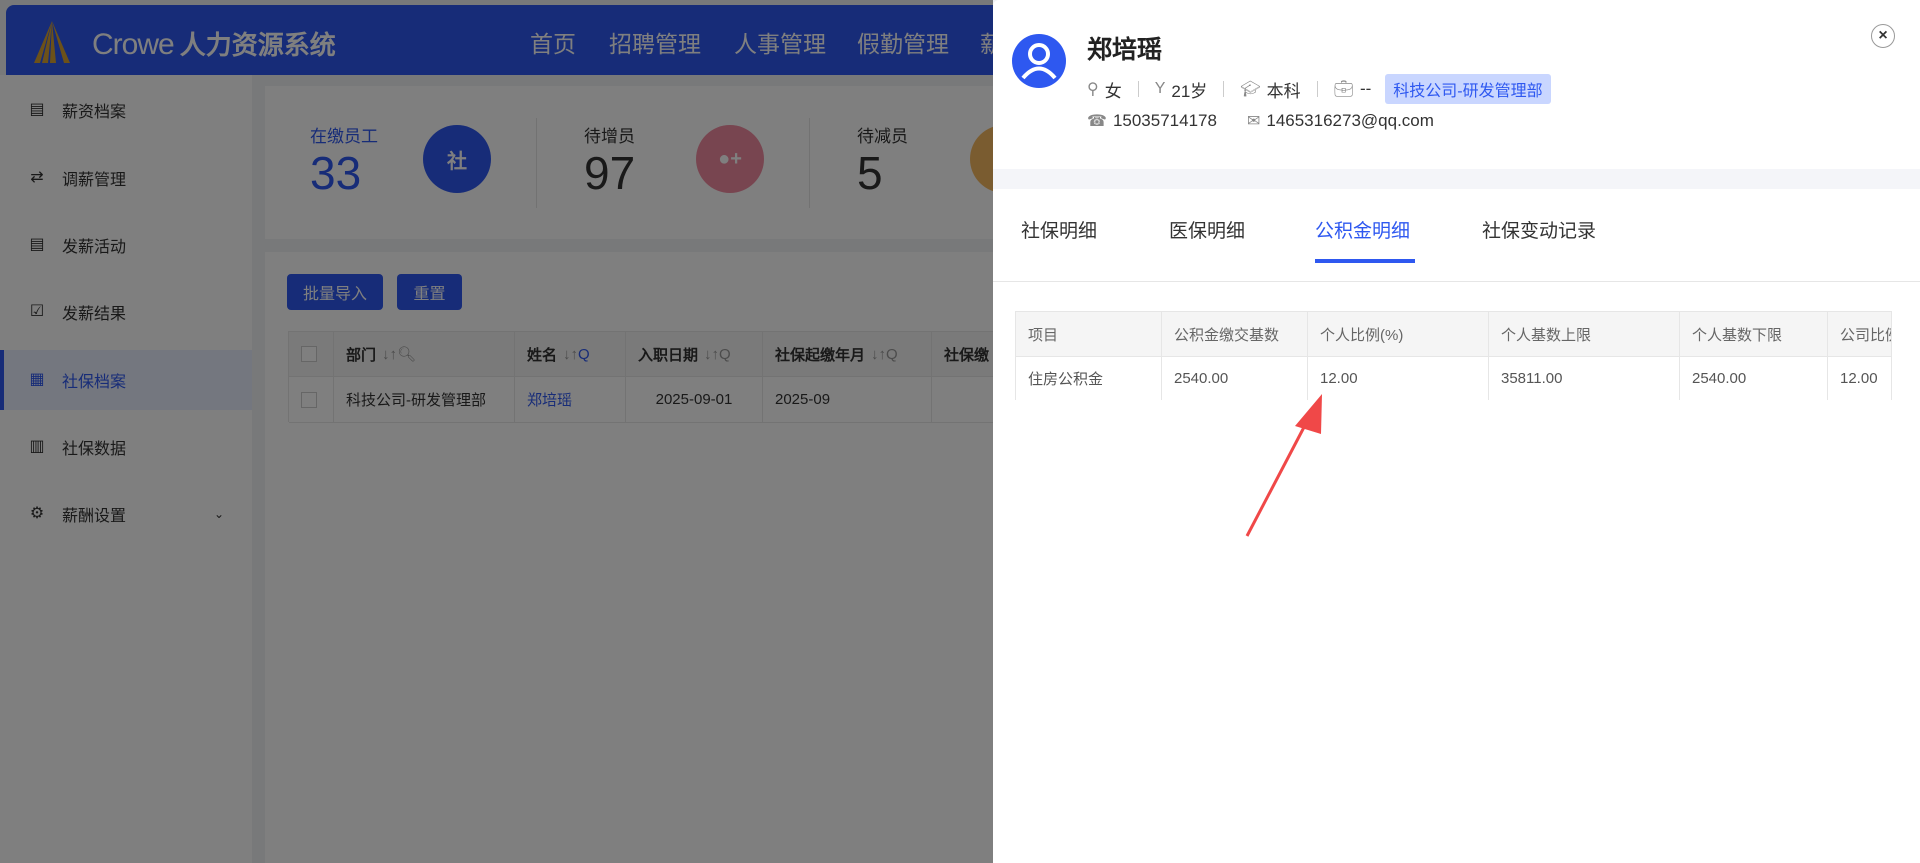  What do you see at coordinates (1456, 179) in the screenshot?
I see `section-divider` at bounding box center [1456, 179].